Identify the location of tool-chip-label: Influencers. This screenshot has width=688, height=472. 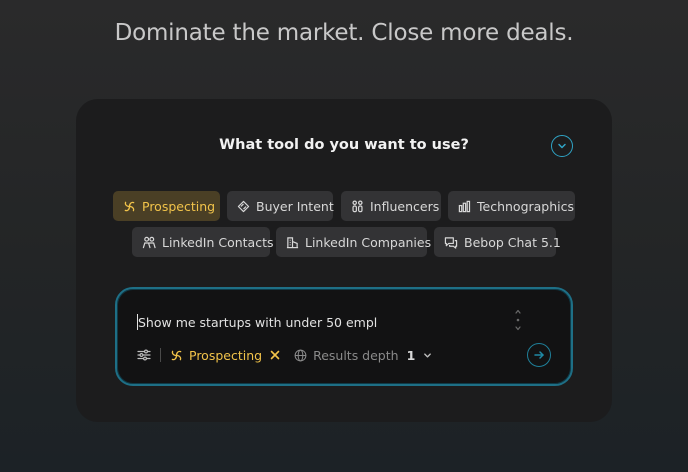
(405, 206).